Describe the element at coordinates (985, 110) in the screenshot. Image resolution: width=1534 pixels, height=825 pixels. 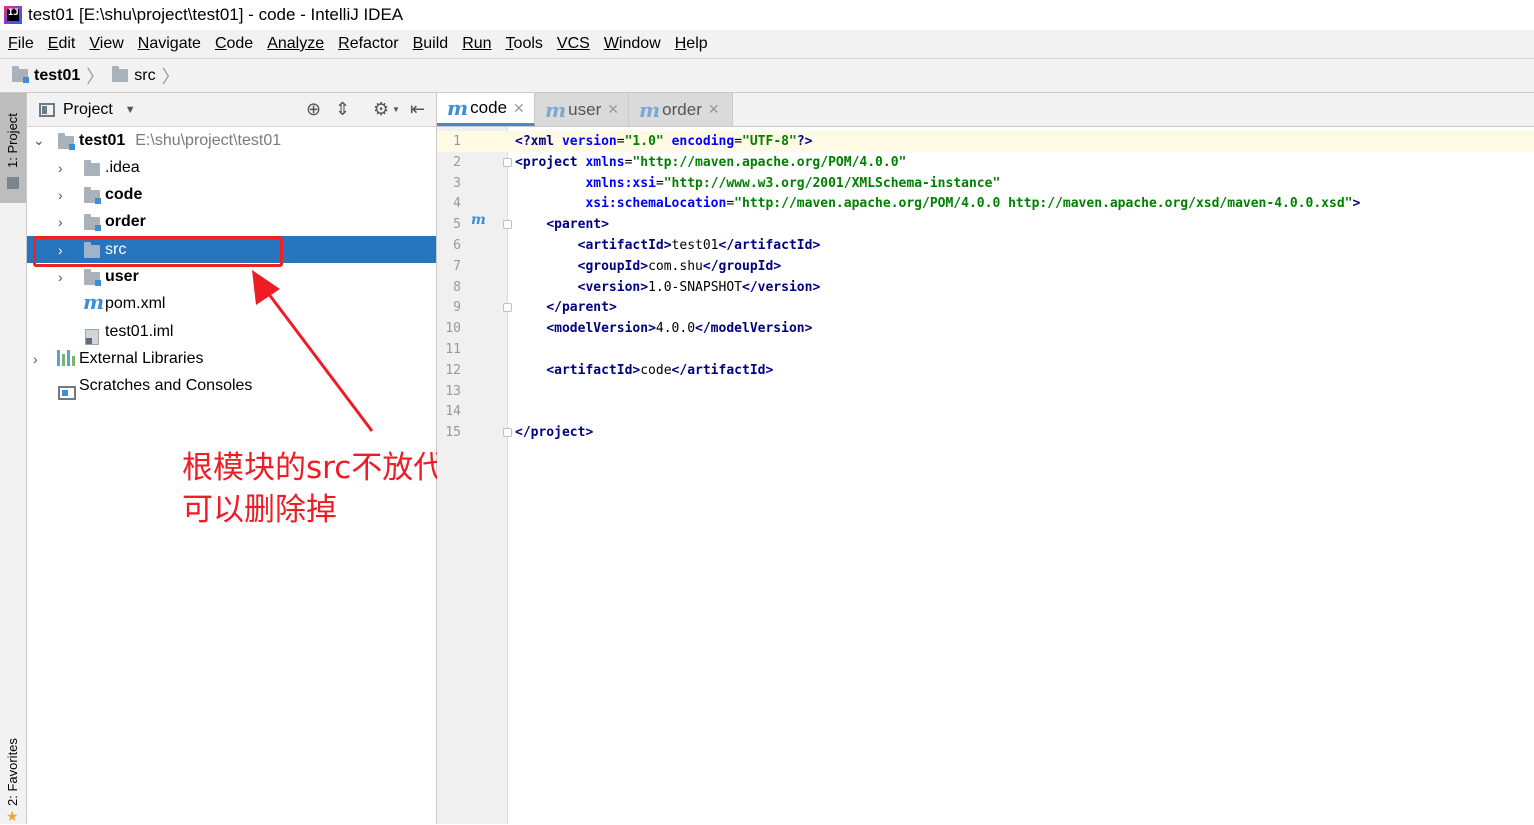
I see `editor-tabs: m code ✕ m user ✕ m order ✕` at that location.